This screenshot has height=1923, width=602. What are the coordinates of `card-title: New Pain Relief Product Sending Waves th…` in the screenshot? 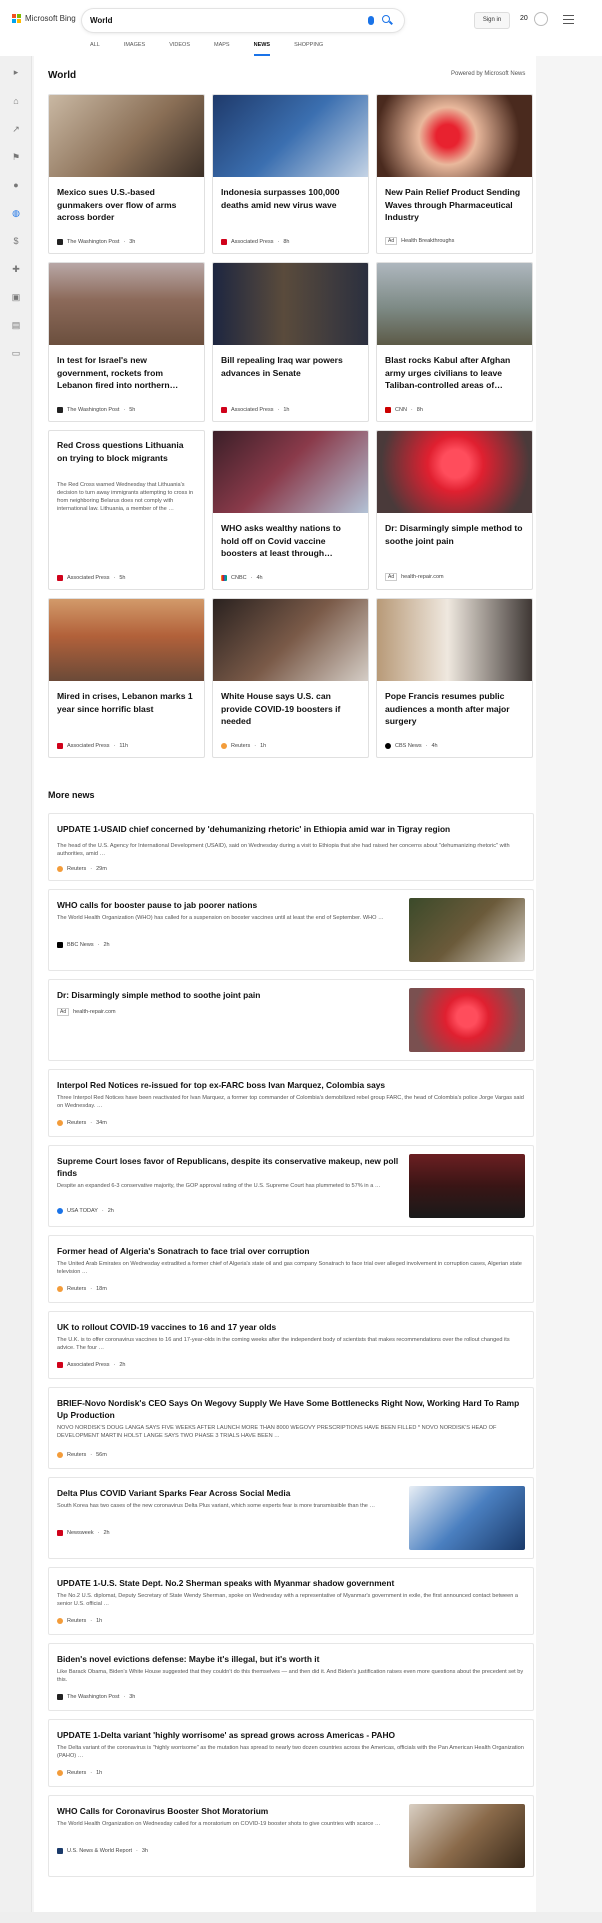 It's located at (454, 205).